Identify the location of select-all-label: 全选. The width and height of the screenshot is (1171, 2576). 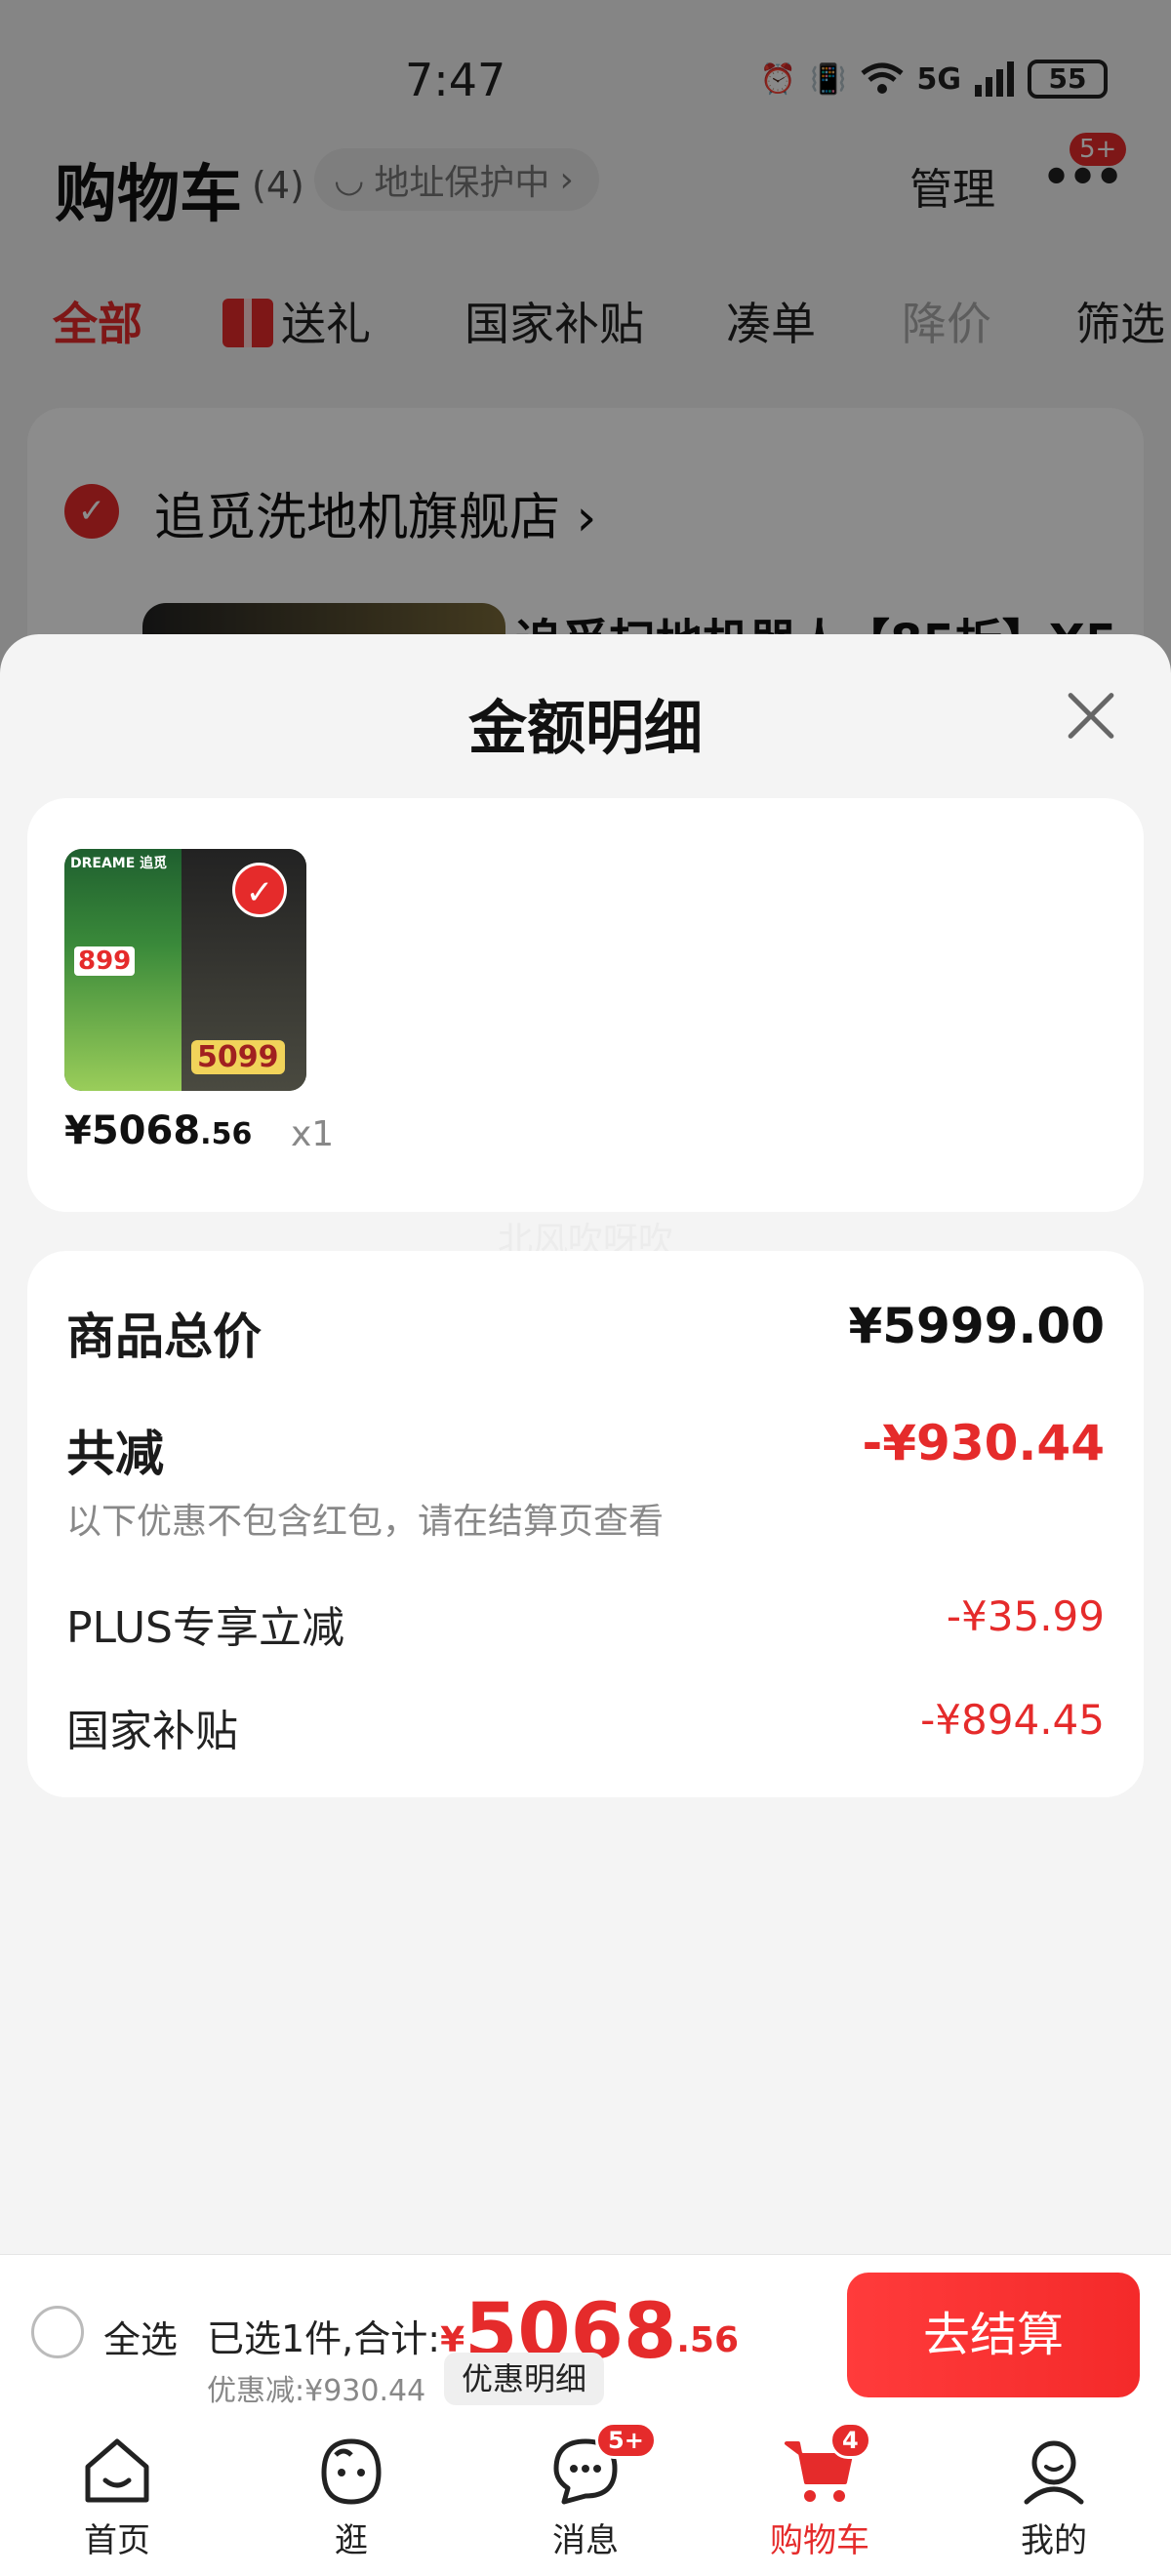
(140, 2336).